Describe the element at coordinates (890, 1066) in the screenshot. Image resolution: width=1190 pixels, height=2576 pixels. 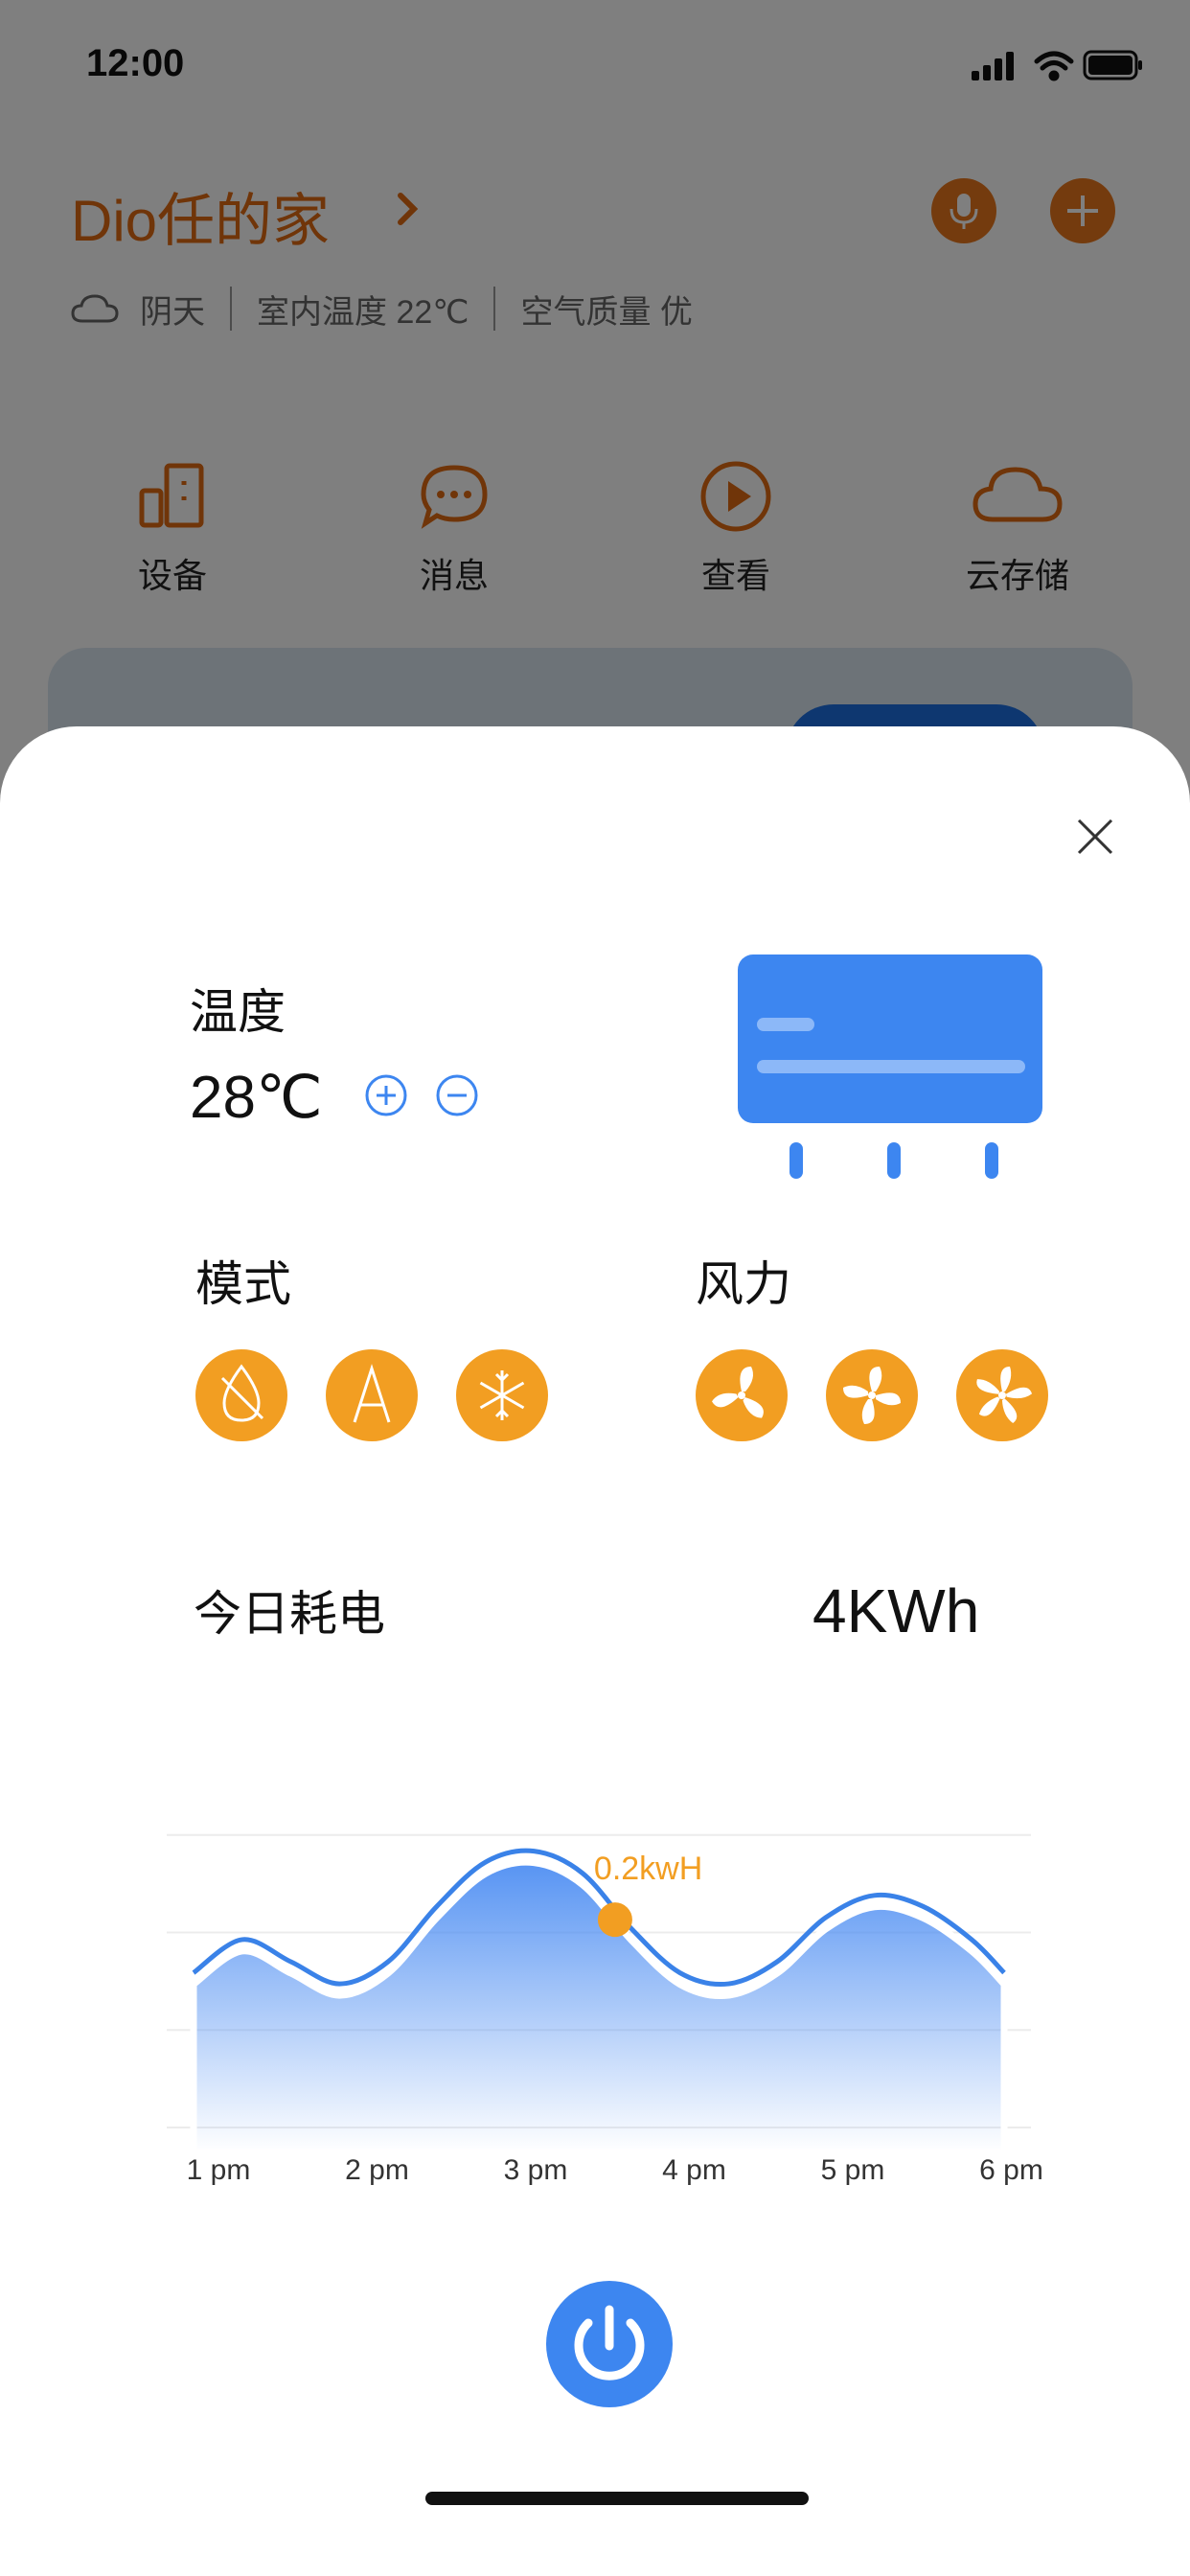
I see `air-conditioner-icon` at that location.